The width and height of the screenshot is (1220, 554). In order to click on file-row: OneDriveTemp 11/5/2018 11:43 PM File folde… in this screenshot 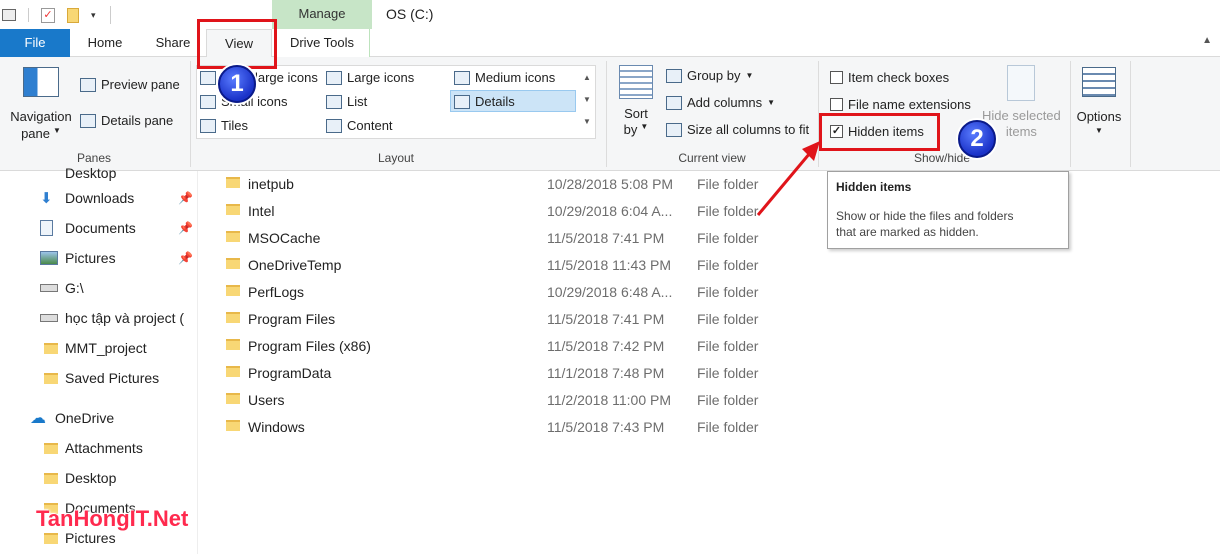, I will do `click(500, 264)`.